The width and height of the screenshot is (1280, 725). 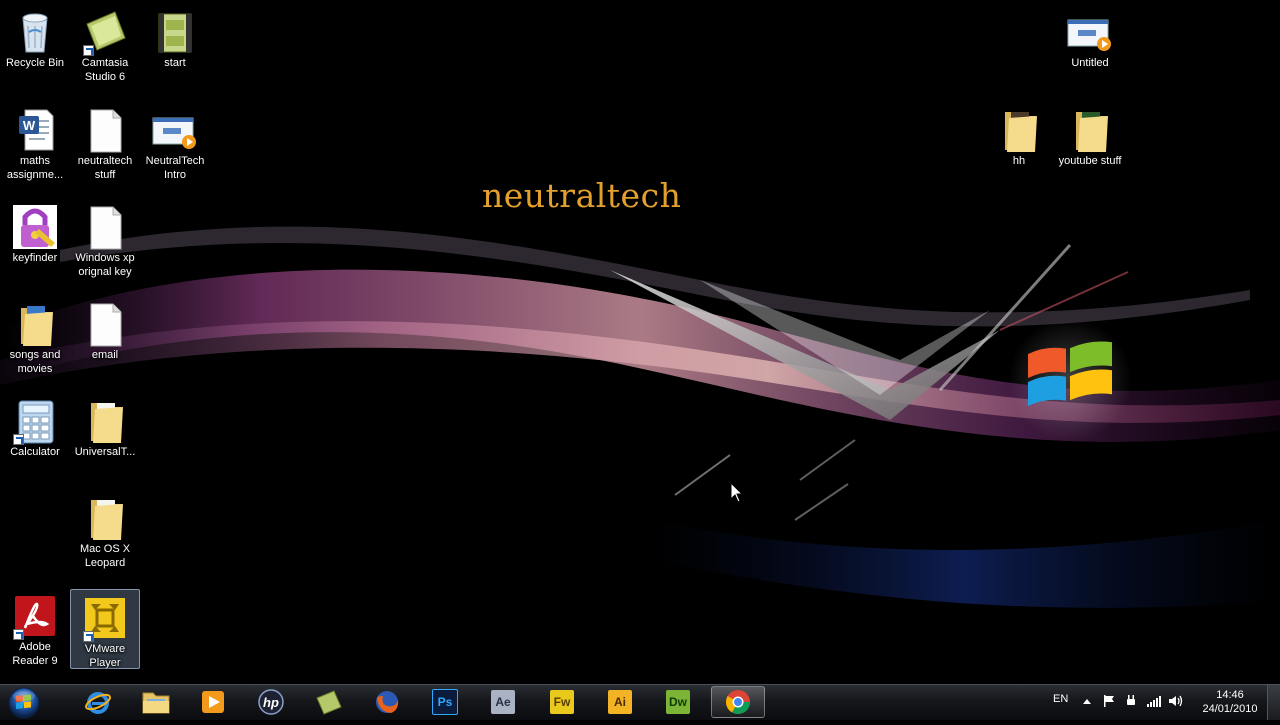 I want to click on desktop-icon-neutraltech-stuff: neutraltech stuff, so click(x=105, y=143).